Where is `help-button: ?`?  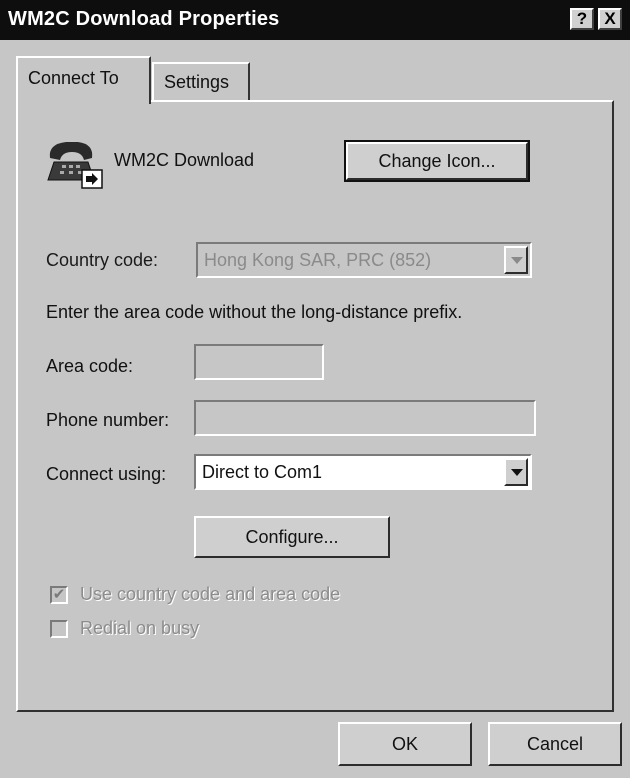 help-button: ? is located at coordinates (582, 19).